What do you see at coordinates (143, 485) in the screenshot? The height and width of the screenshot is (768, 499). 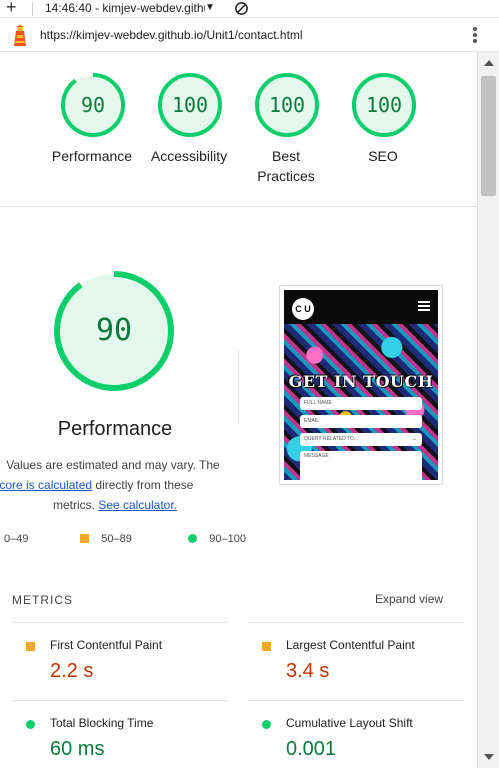 I see `note-line2-text: directly from these` at bounding box center [143, 485].